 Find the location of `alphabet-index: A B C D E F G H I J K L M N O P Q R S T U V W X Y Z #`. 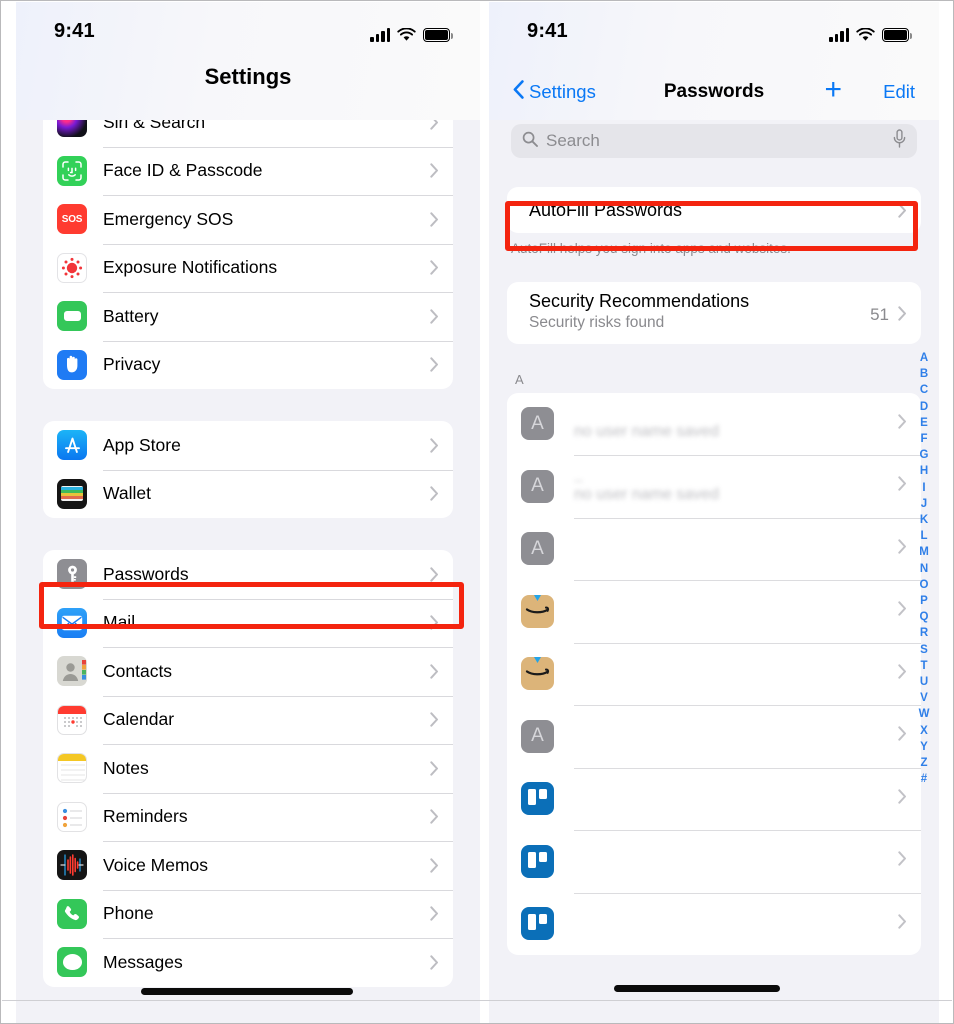

alphabet-index: A B C D E F G H I J K L M N O P Q R S T U V W X Y Z # is located at coordinates (924, 568).